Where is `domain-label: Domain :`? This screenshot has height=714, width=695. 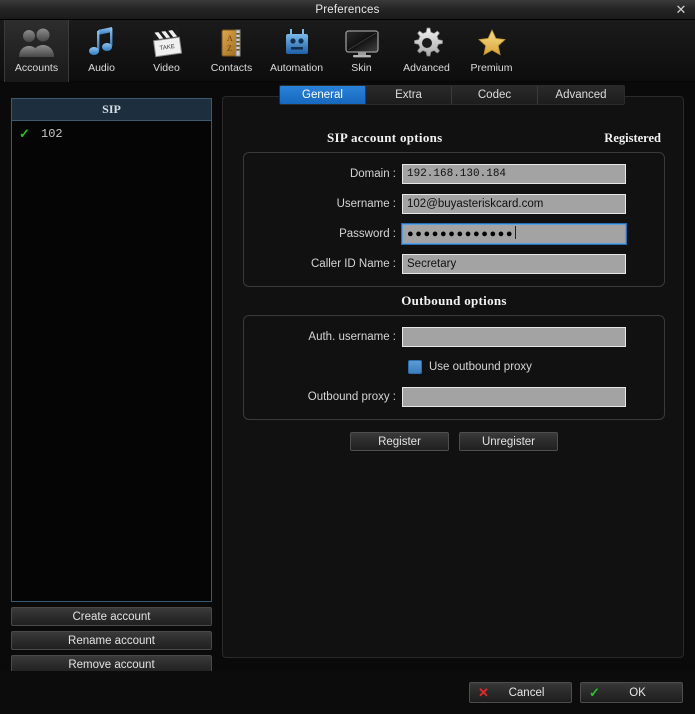 domain-label: Domain : is located at coordinates (372, 173).